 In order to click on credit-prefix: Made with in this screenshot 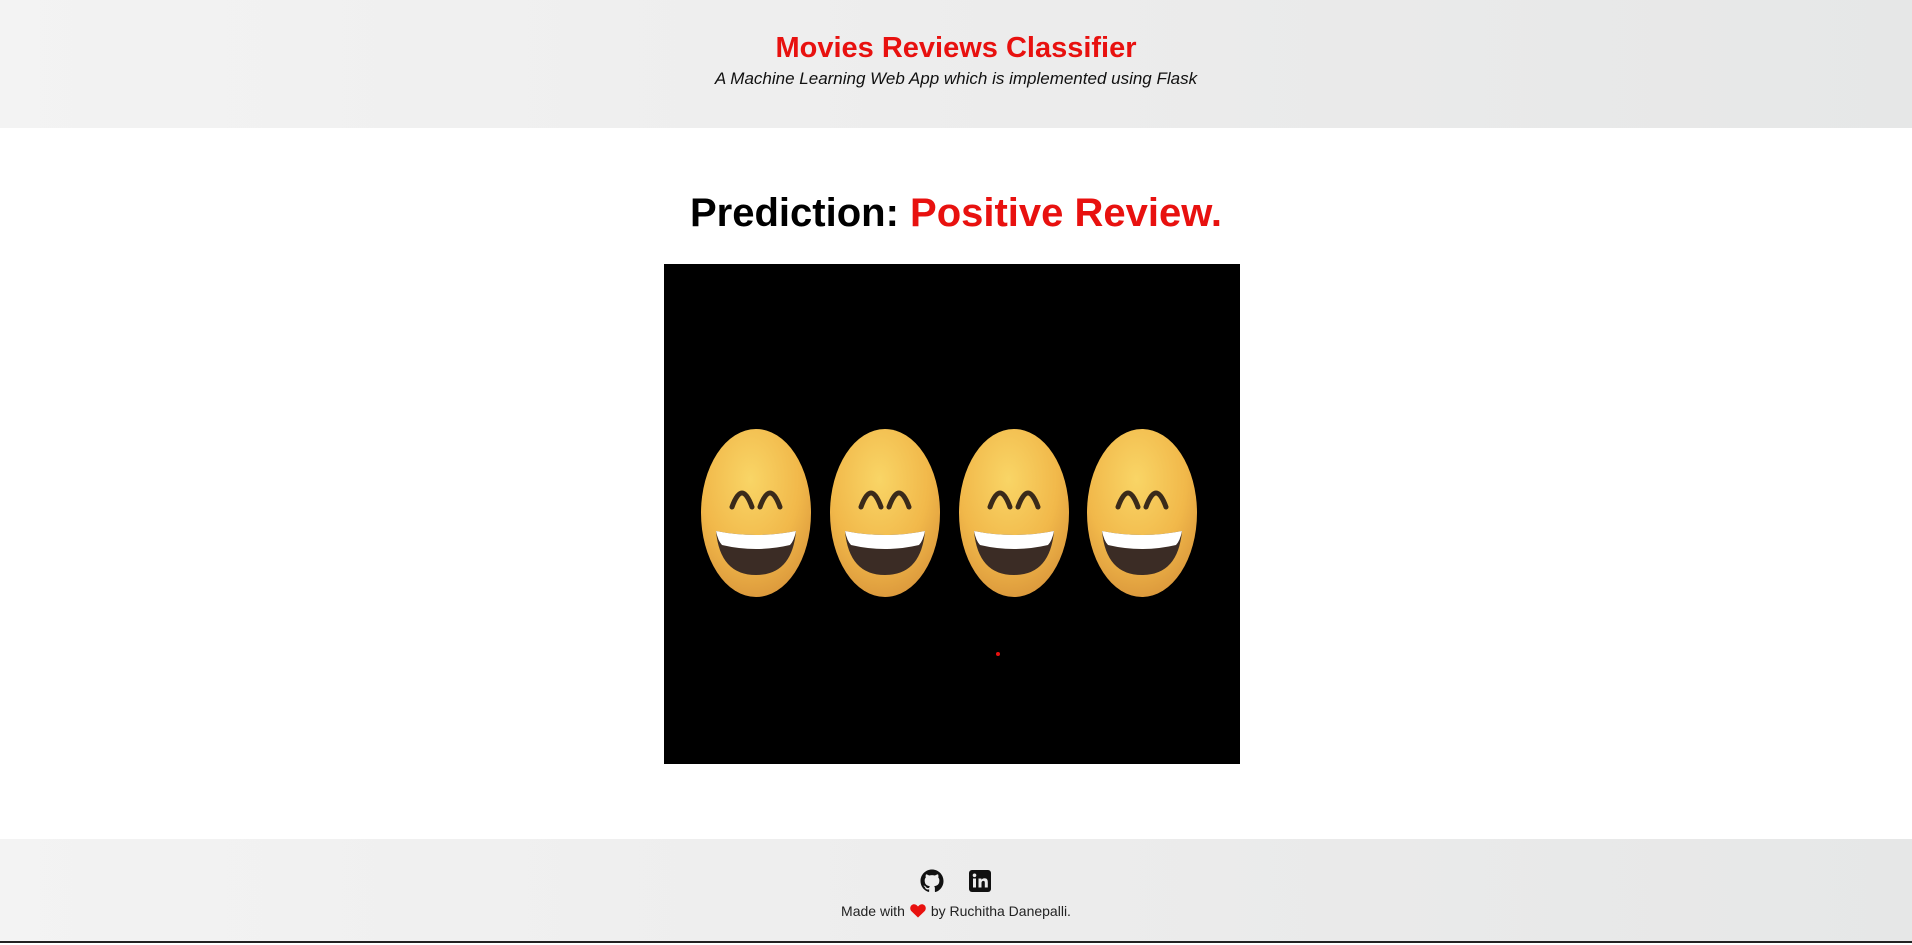, I will do `click(873, 911)`.